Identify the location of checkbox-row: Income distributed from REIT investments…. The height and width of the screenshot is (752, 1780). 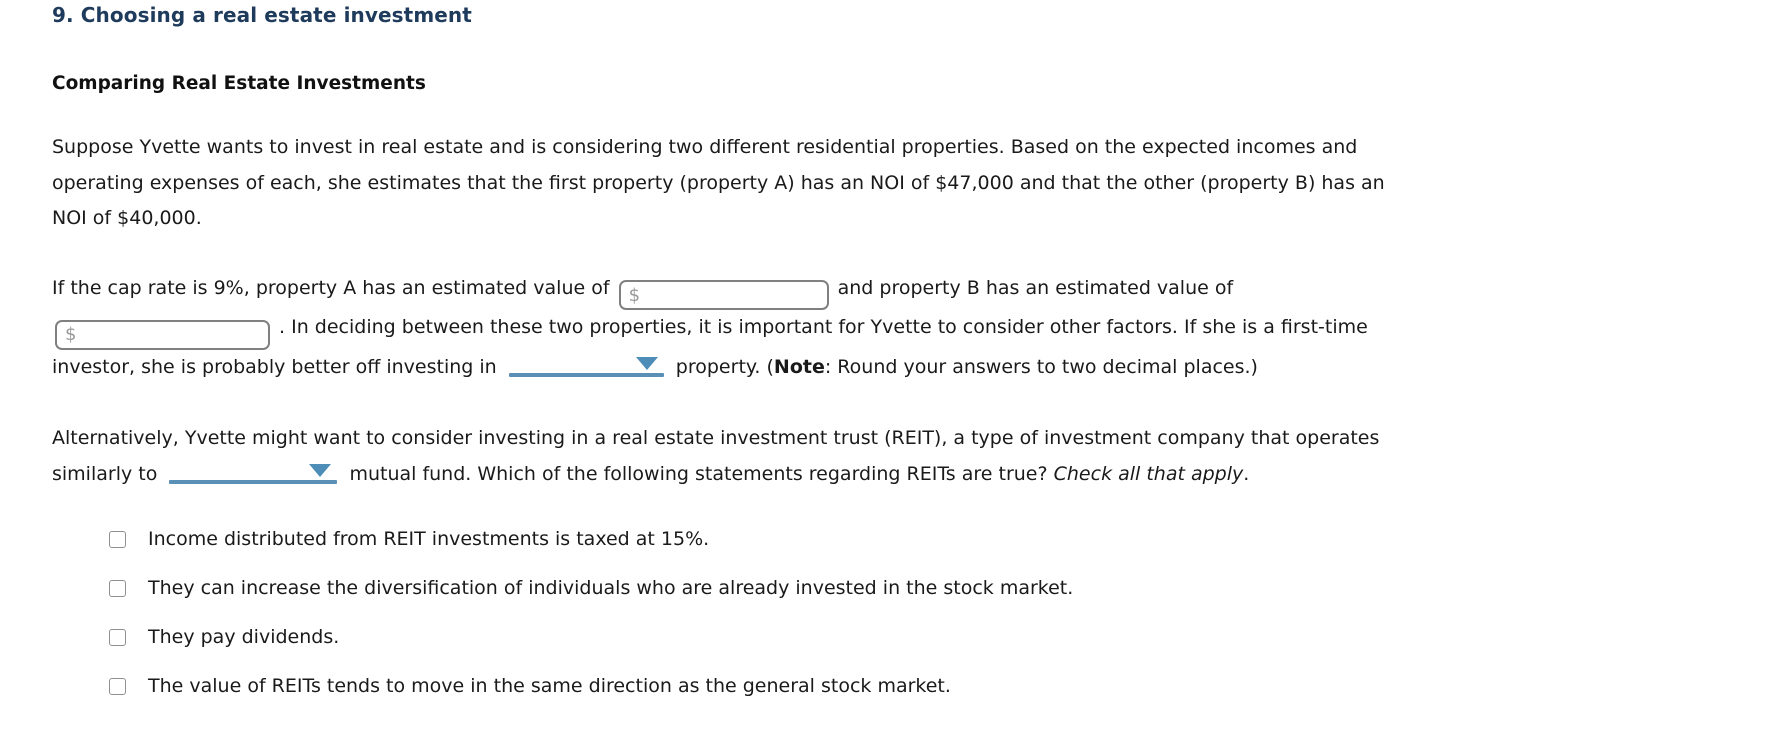
(902, 550).